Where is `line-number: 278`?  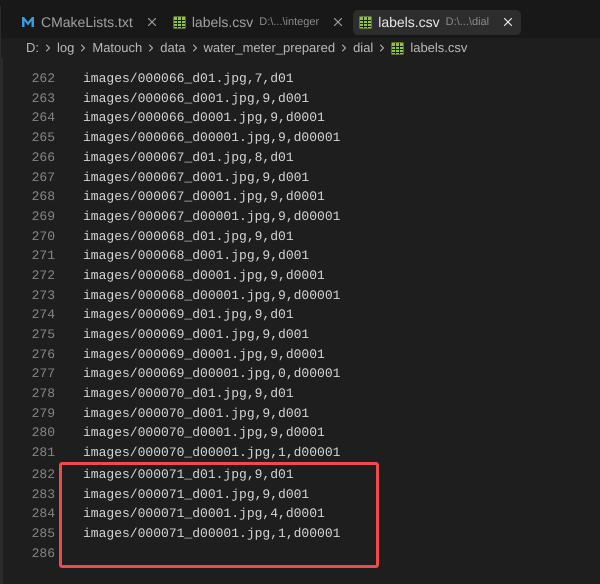 line-number: 278 is located at coordinates (42, 394).